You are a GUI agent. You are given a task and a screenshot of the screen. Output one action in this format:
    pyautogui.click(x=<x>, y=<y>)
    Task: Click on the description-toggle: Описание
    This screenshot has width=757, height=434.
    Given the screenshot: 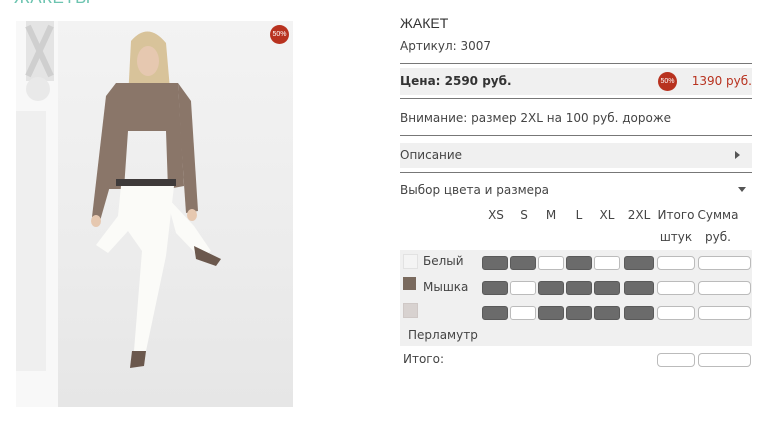 What is the action you would take?
    pyautogui.click(x=576, y=155)
    